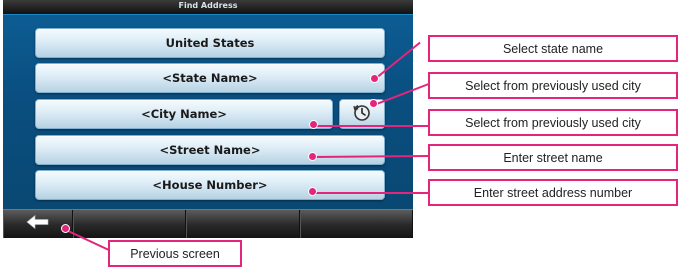 This screenshot has height=268, width=683. What do you see at coordinates (371, 193) in the screenshot?
I see `callout-line-house` at bounding box center [371, 193].